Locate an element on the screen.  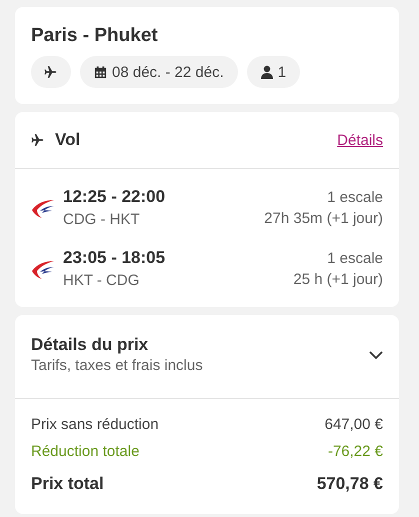
person-chip: 1 is located at coordinates (273, 72).